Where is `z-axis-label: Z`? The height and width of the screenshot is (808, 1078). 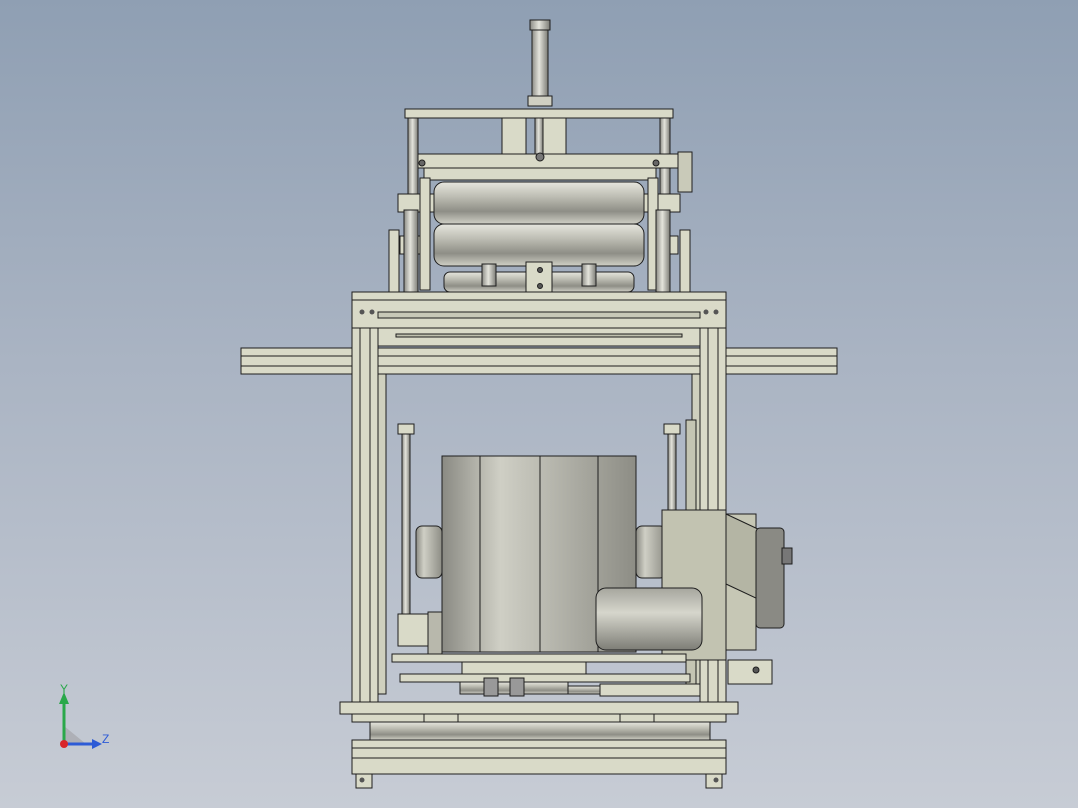 z-axis-label: Z is located at coordinates (106, 739).